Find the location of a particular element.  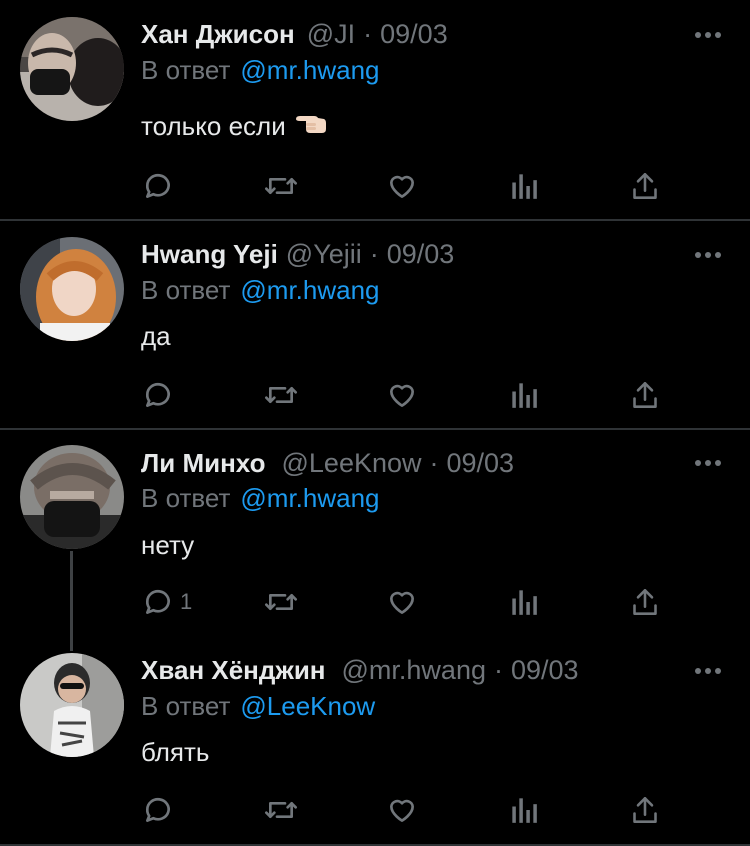

hand-pointing-left-icon is located at coordinates (311, 126).